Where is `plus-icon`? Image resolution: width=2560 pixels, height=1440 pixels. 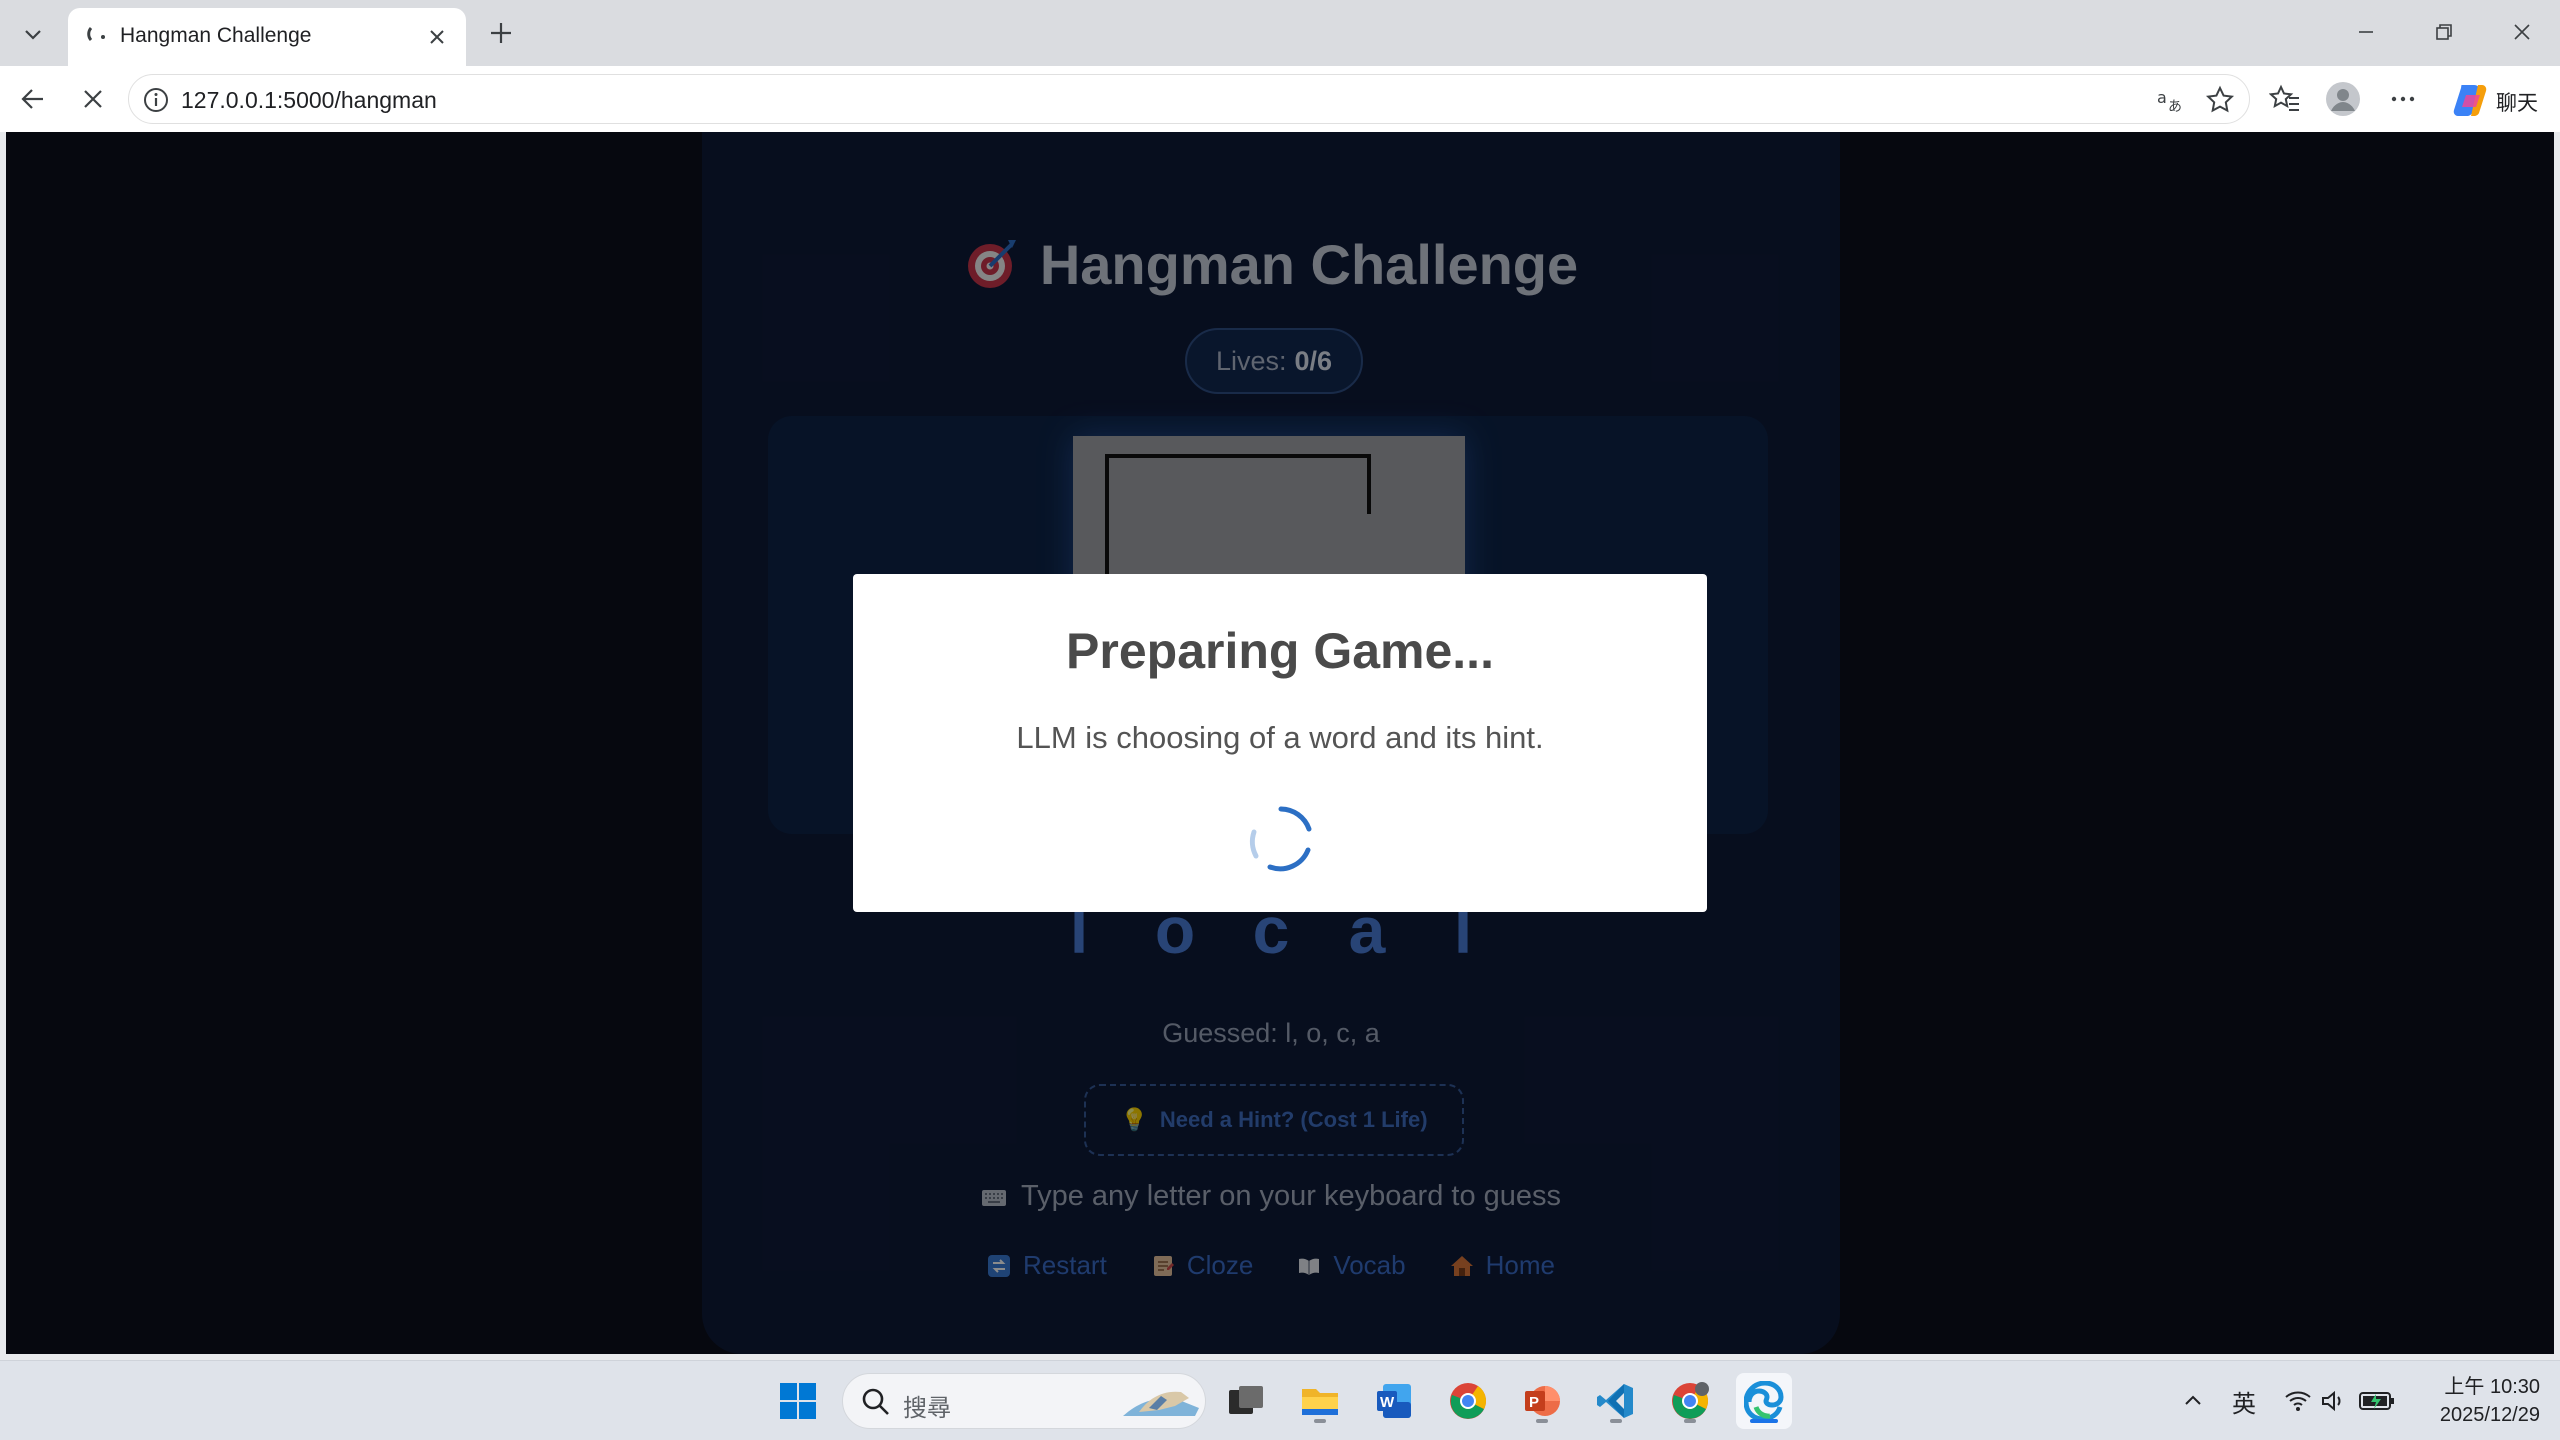 plus-icon is located at coordinates (501, 33).